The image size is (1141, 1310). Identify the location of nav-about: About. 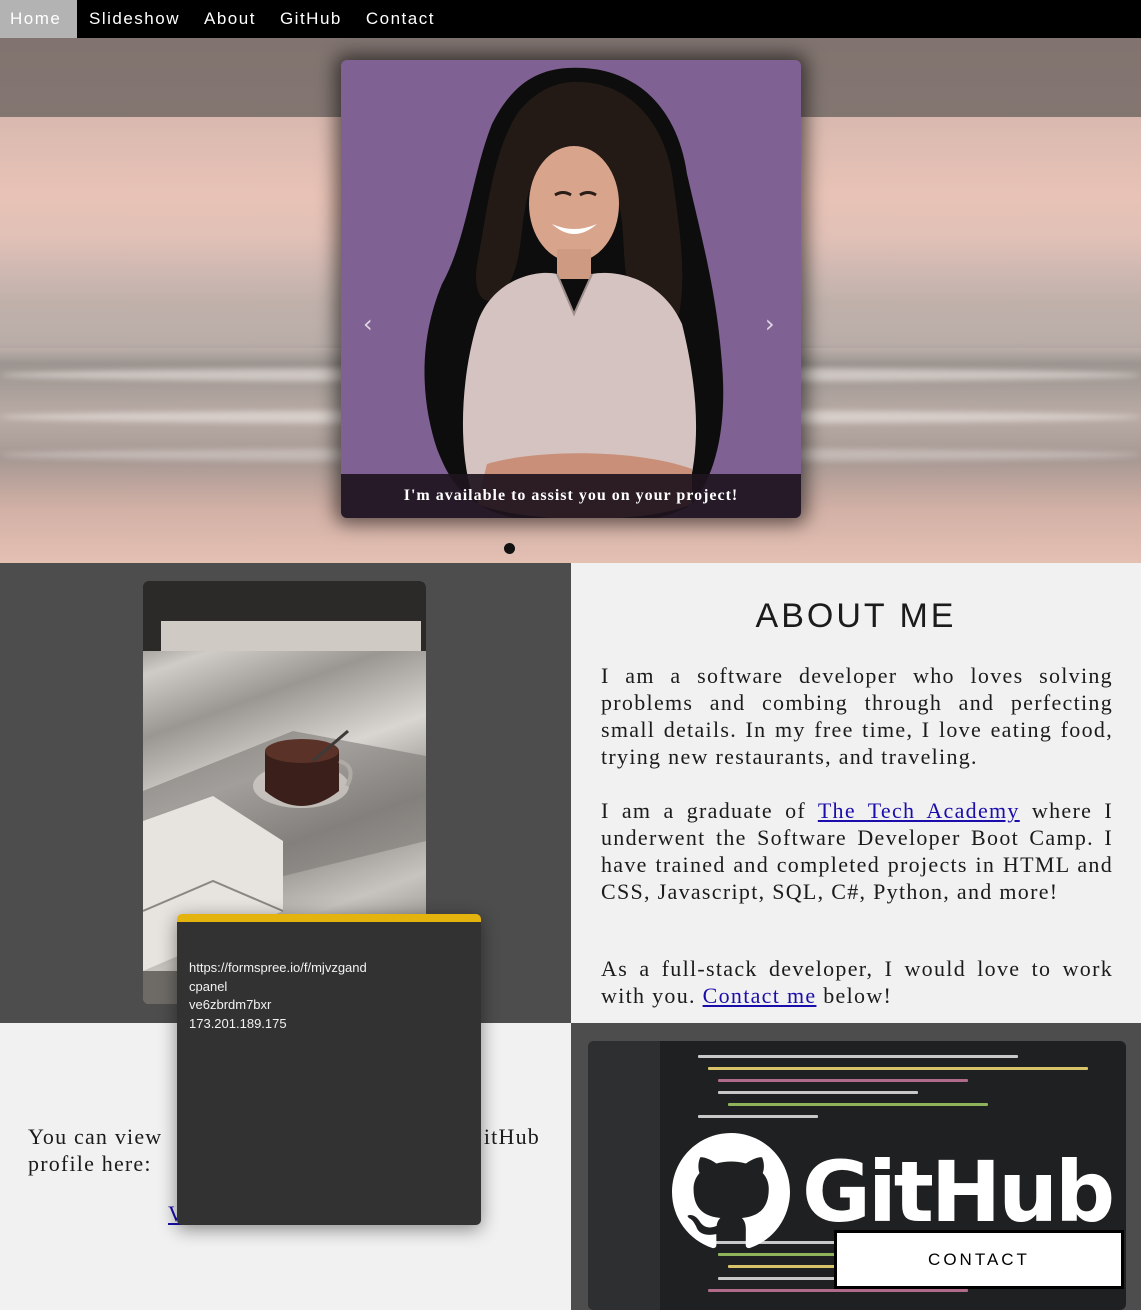
(230, 19).